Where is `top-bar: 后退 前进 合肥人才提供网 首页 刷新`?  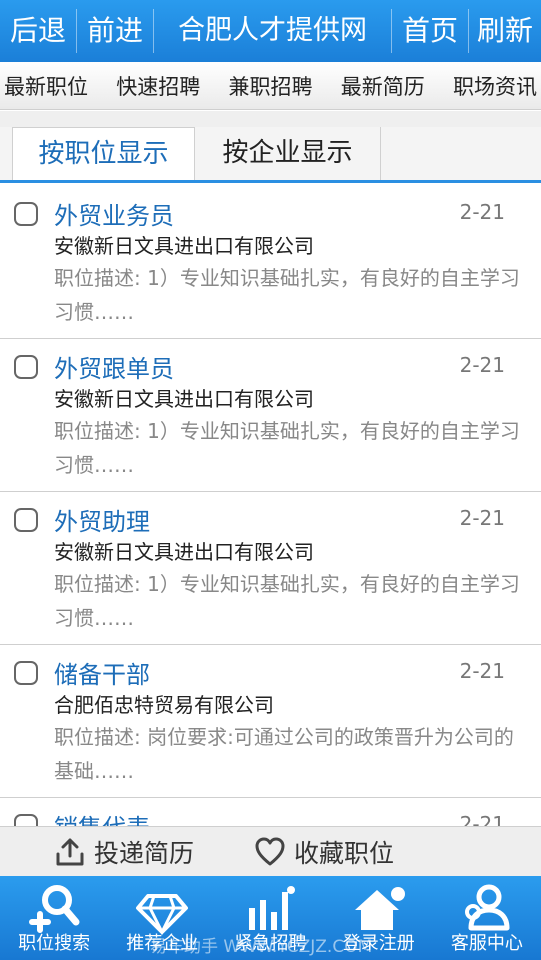 top-bar: 后退 前进 合肥人才提供网 首页 刷新 is located at coordinates (270, 31).